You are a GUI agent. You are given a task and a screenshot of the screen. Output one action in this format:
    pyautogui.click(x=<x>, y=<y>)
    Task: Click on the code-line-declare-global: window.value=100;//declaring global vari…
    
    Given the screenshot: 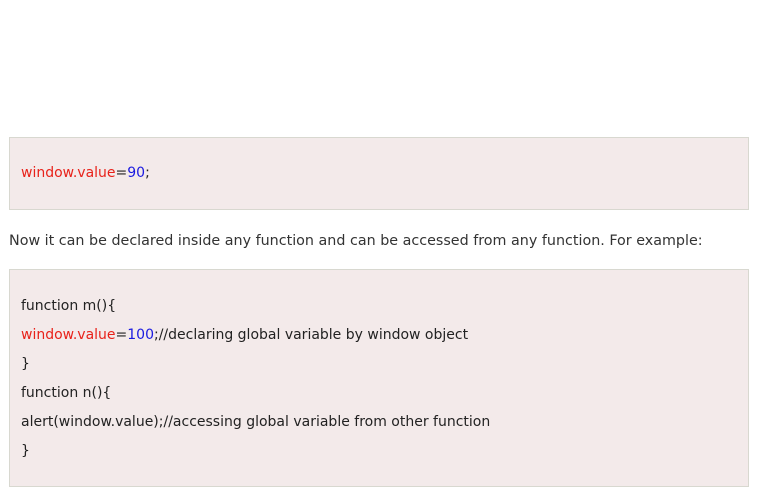 What is the action you would take?
    pyautogui.click(x=244, y=335)
    